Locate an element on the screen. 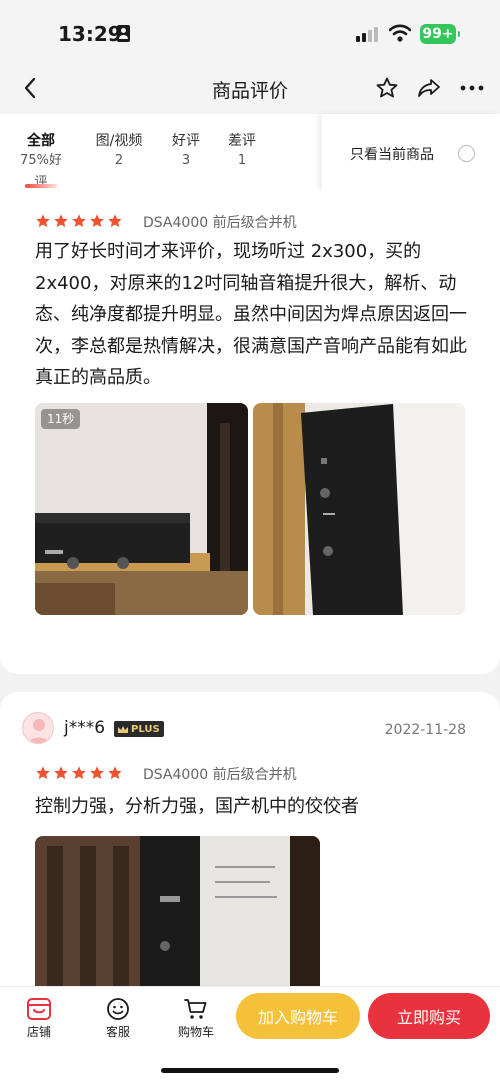  avatar is located at coordinates (38, 728).